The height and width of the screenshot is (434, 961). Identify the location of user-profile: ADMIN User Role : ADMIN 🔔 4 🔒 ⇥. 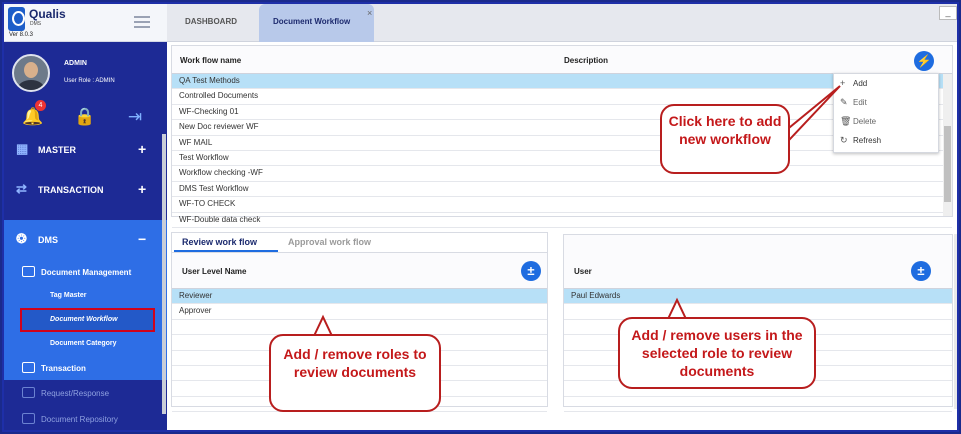
(85, 92).